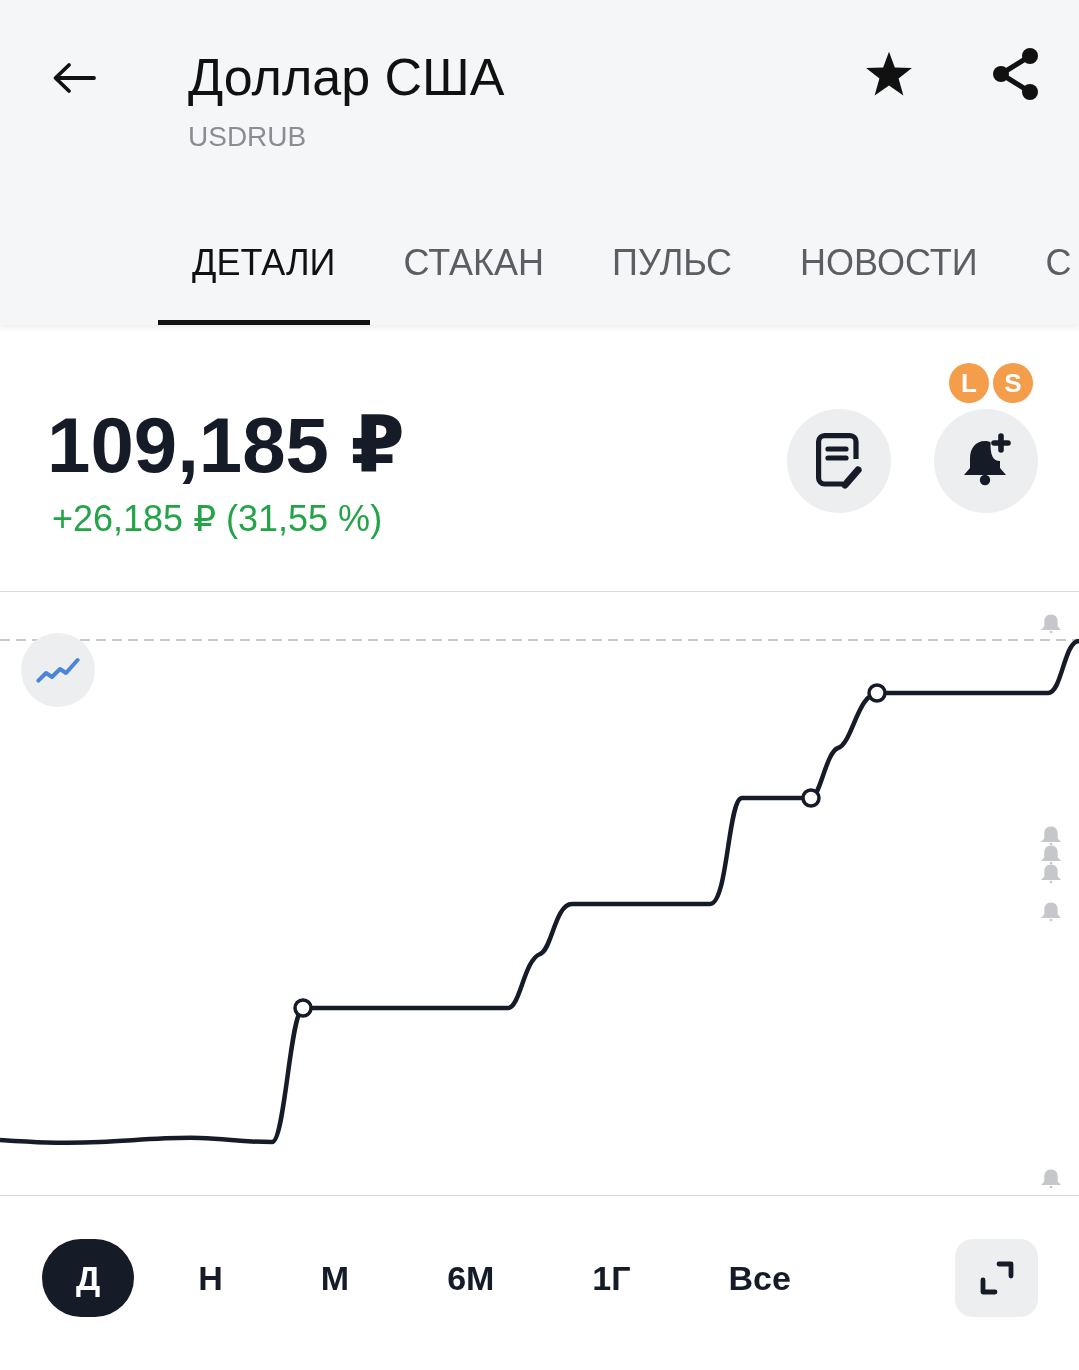  What do you see at coordinates (759, 1278) in the screenshot?
I see `period-button: Все` at bounding box center [759, 1278].